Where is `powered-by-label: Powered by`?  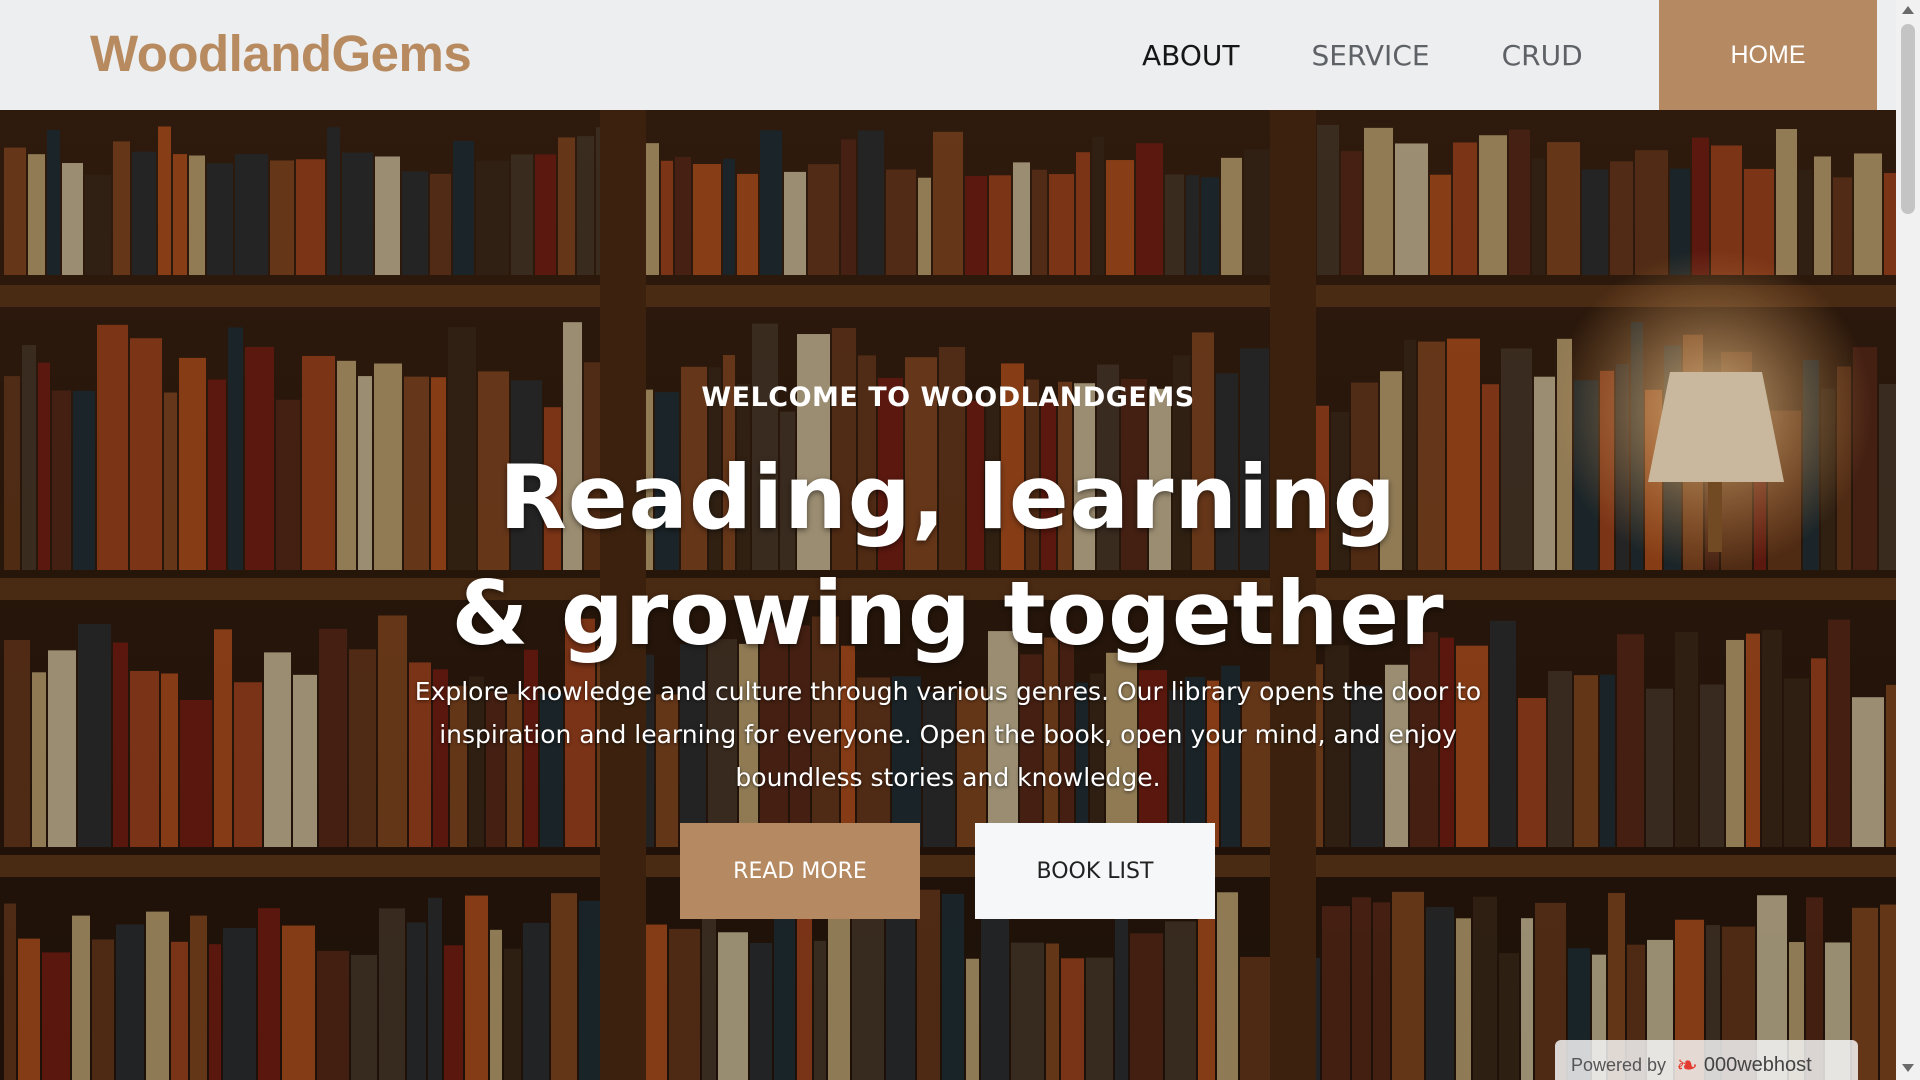 powered-by-label: Powered by is located at coordinates (1619, 1064).